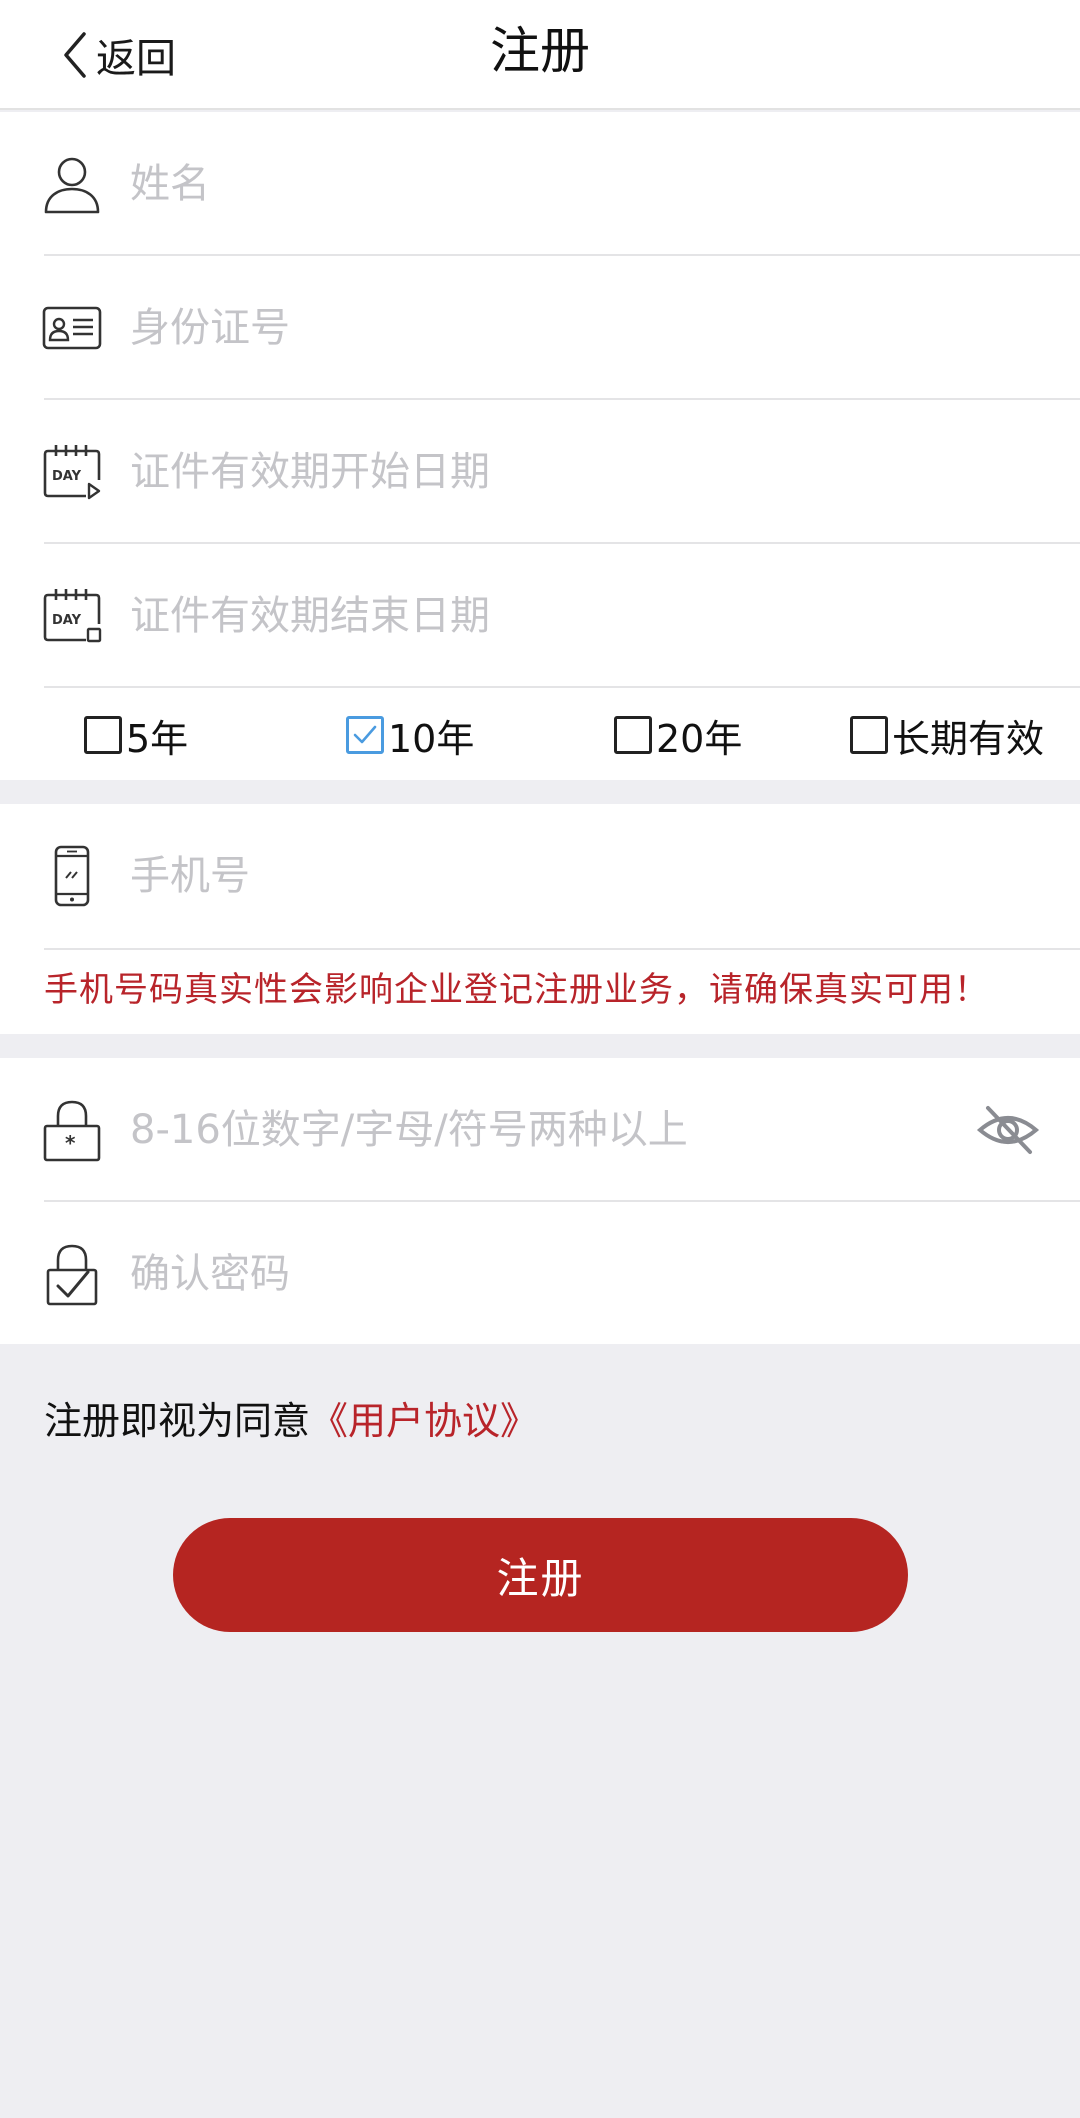  What do you see at coordinates (157, 738) in the screenshot?
I see `term-label: 5年` at bounding box center [157, 738].